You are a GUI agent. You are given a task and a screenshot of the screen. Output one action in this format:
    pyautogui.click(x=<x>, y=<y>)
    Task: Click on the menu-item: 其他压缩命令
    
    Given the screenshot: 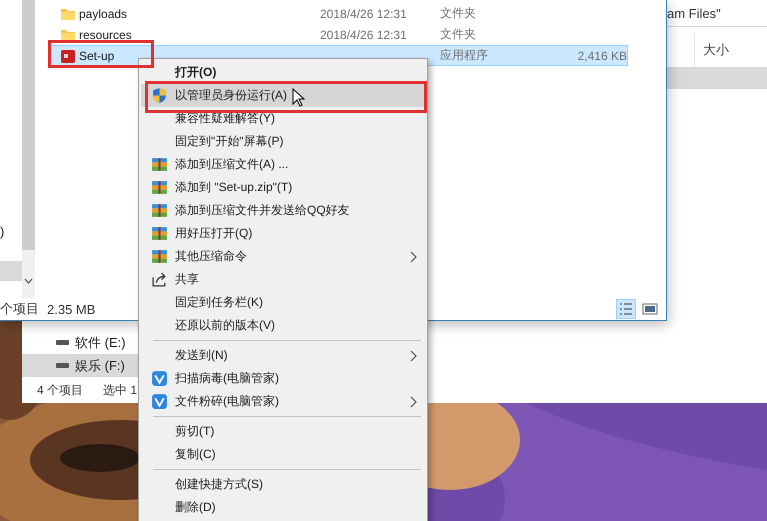 What is the action you would take?
    pyautogui.click(x=283, y=256)
    